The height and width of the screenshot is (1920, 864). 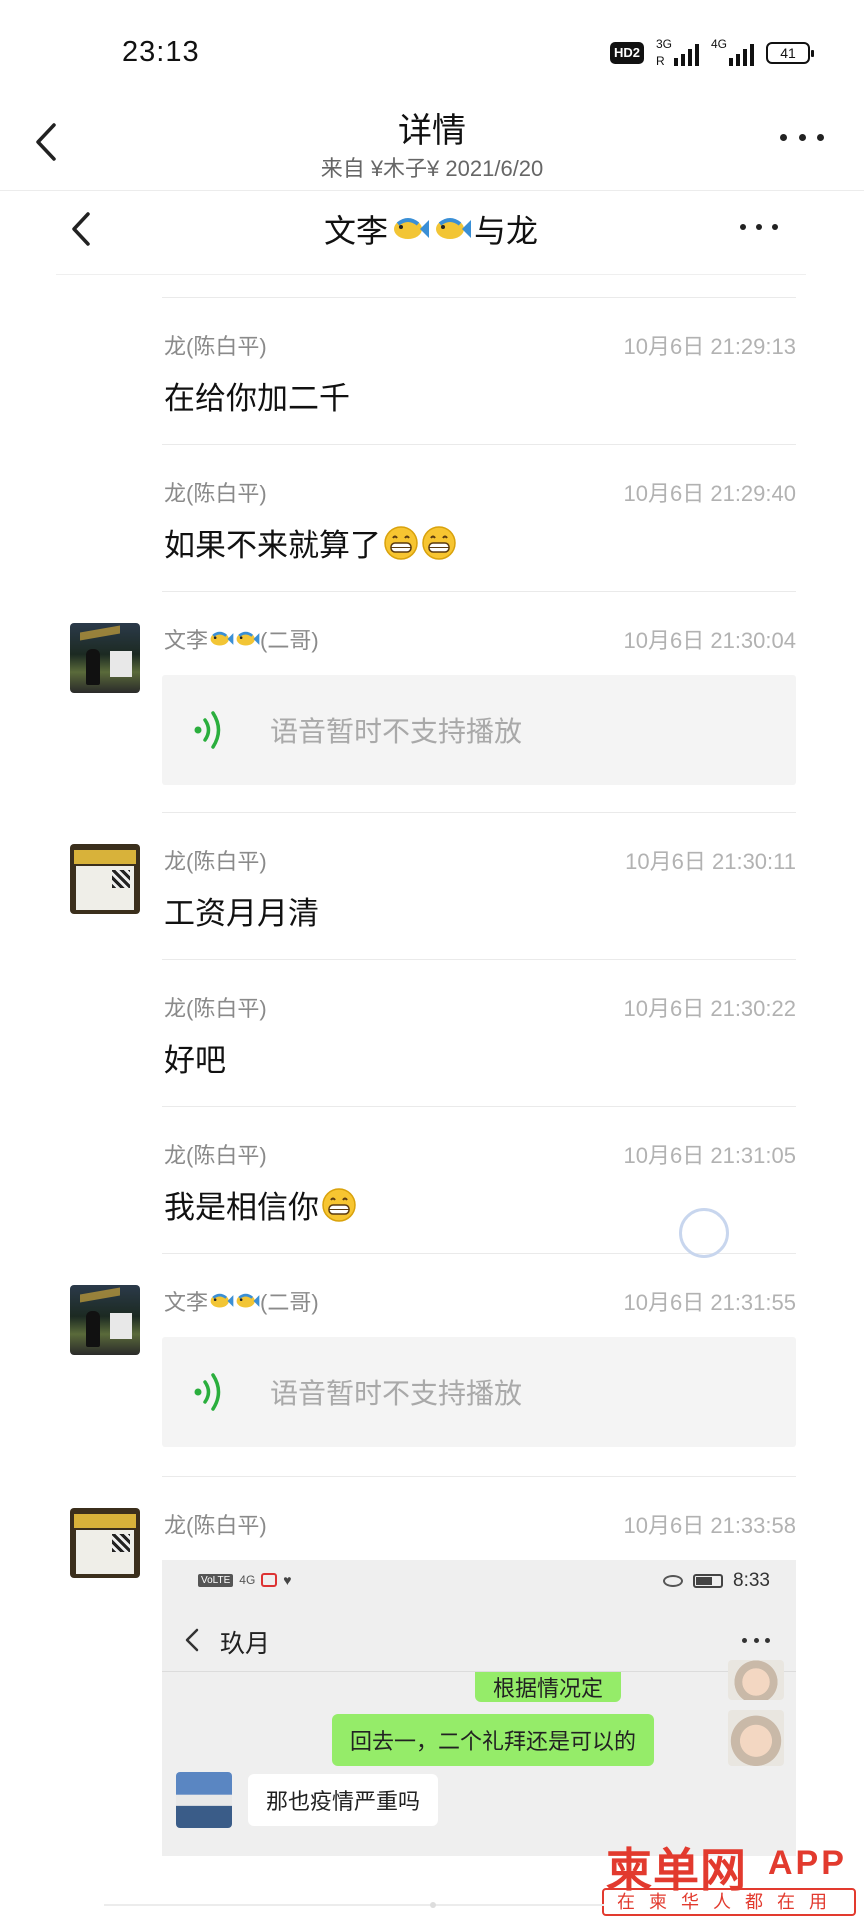 What do you see at coordinates (241, 913) in the screenshot?
I see `message-text: 工资月月清` at bounding box center [241, 913].